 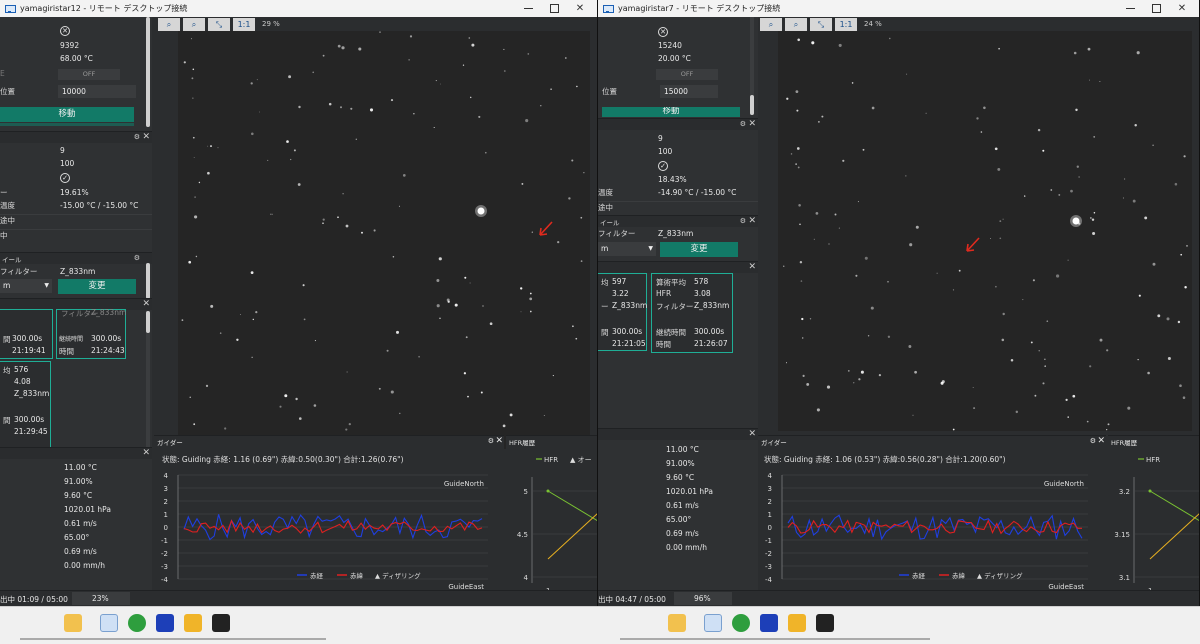 What do you see at coordinates (25, 409) in the screenshot?
I see `history-card-selected: 均 576 4.08 Z_833nm 間 300.00s 21:29:45` at bounding box center [25, 409].